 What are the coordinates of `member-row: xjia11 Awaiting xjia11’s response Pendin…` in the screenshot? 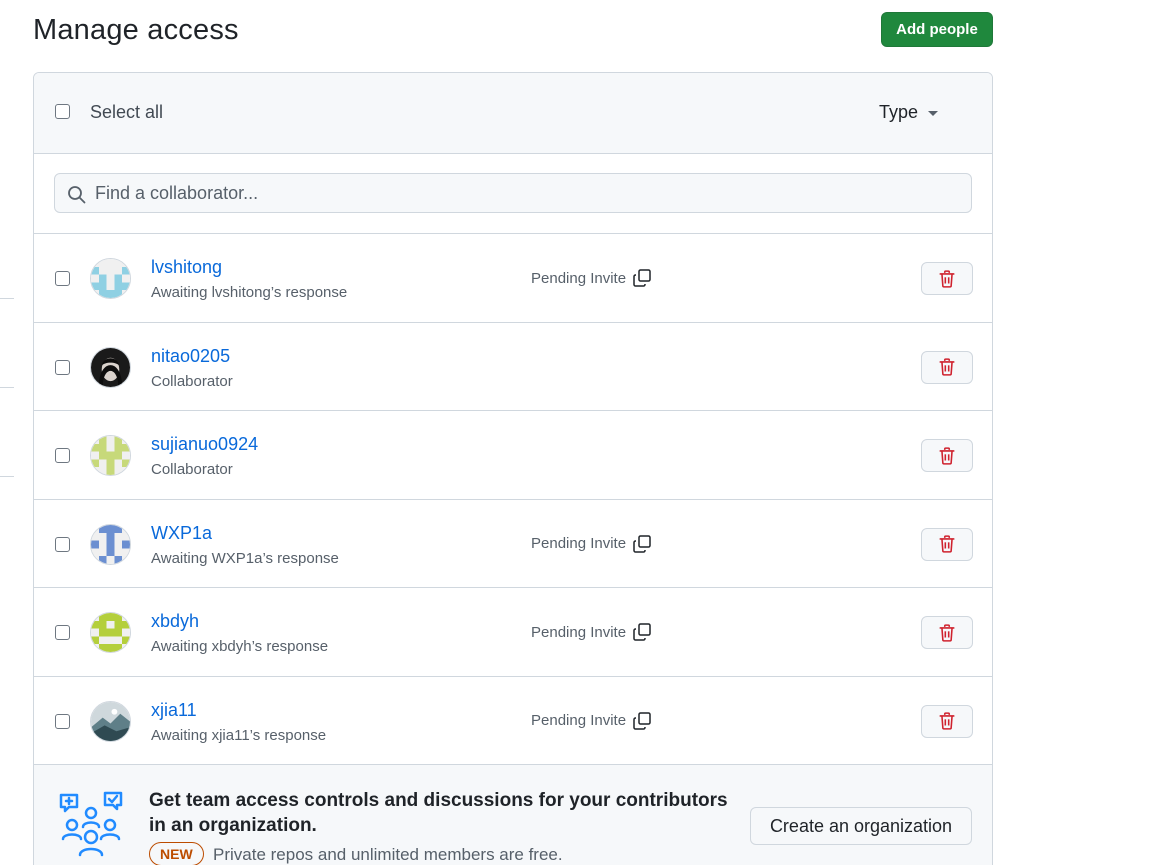 It's located at (513, 720).